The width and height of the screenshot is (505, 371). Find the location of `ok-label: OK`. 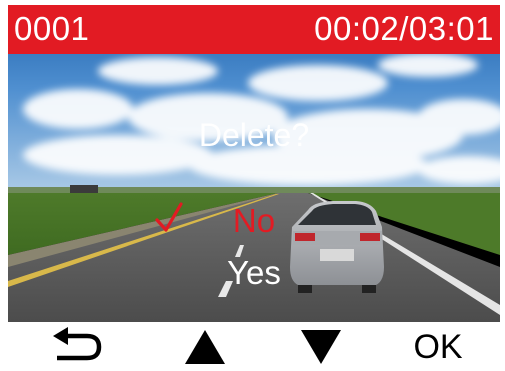

ok-label: OK is located at coordinates (438, 347).